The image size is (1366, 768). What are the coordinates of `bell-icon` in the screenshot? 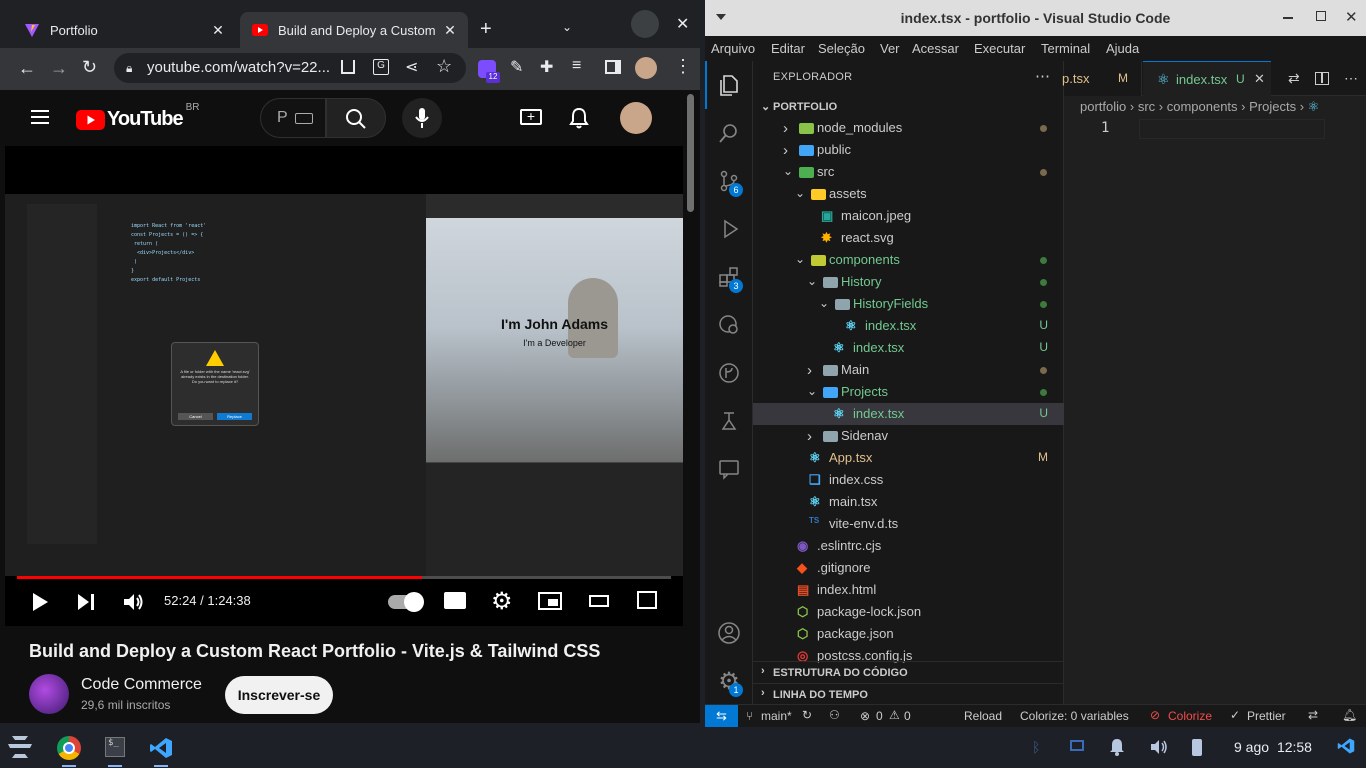 It's located at (579, 118).